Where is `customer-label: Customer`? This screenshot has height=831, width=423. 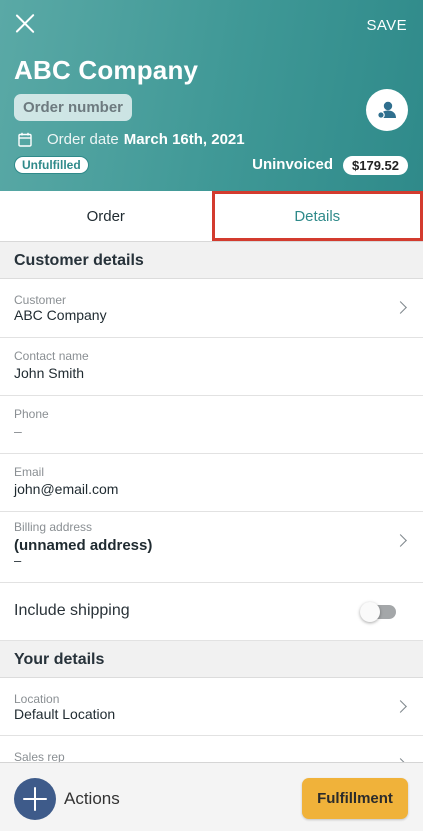
customer-label: Customer is located at coordinates (40, 300).